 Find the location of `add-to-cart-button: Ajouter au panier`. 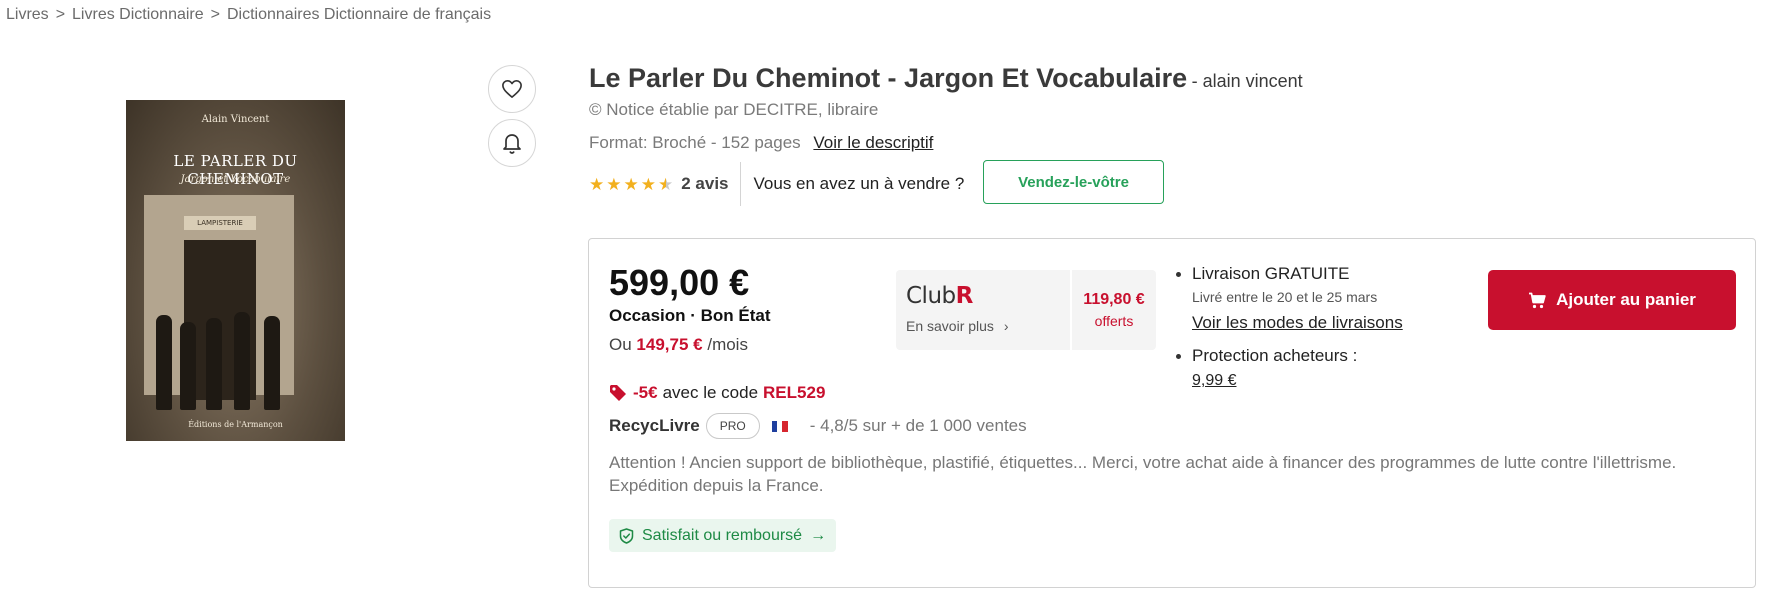

add-to-cart-button: Ajouter au panier is located at coordinates (1612, 300).